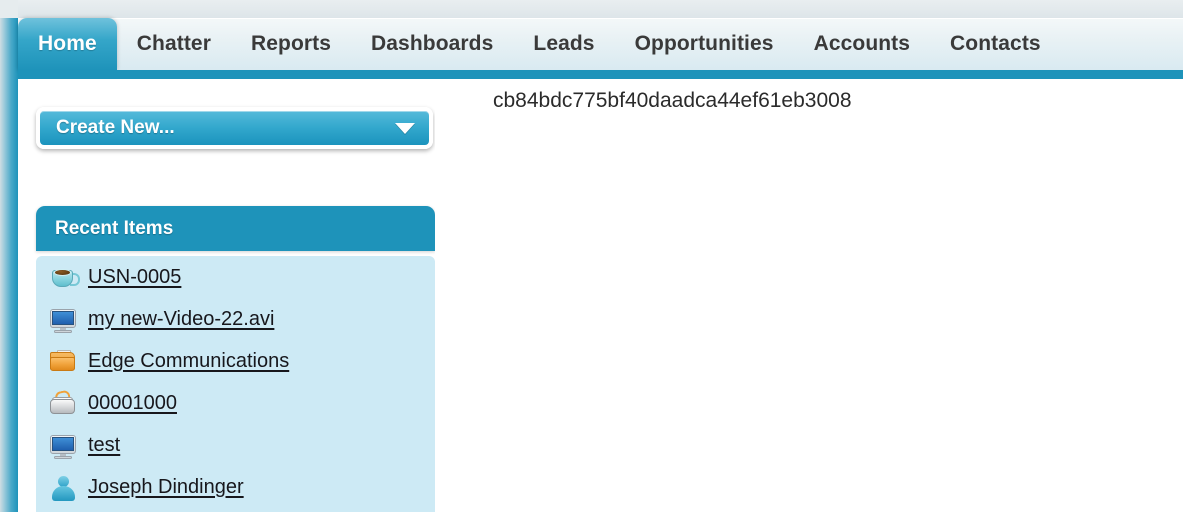 The width and height of the screenshot is (1183, 512). I want to click on hash-text: cb84bdc775bf40daadca44ef61eb3008, so click(672, 100).